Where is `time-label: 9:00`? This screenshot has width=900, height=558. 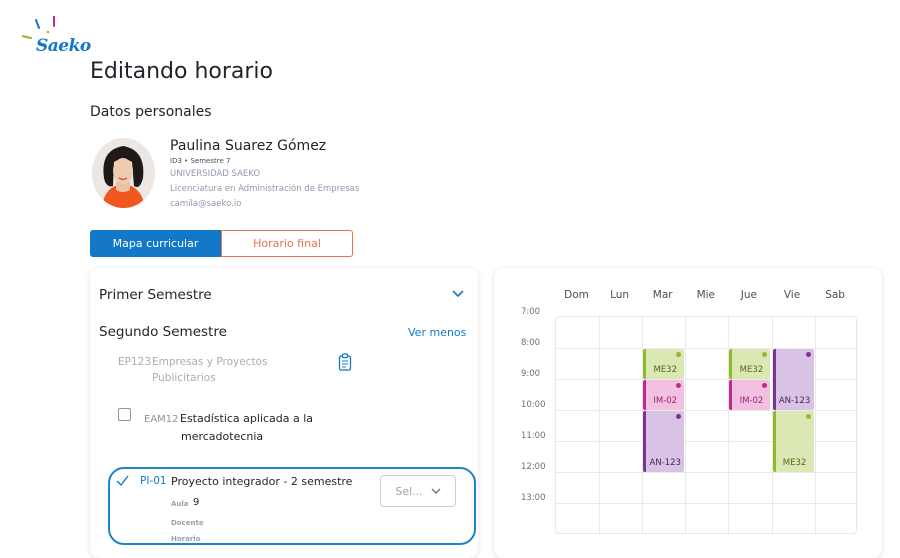 time-label: 9:00 is located at coordinates (531, 374).